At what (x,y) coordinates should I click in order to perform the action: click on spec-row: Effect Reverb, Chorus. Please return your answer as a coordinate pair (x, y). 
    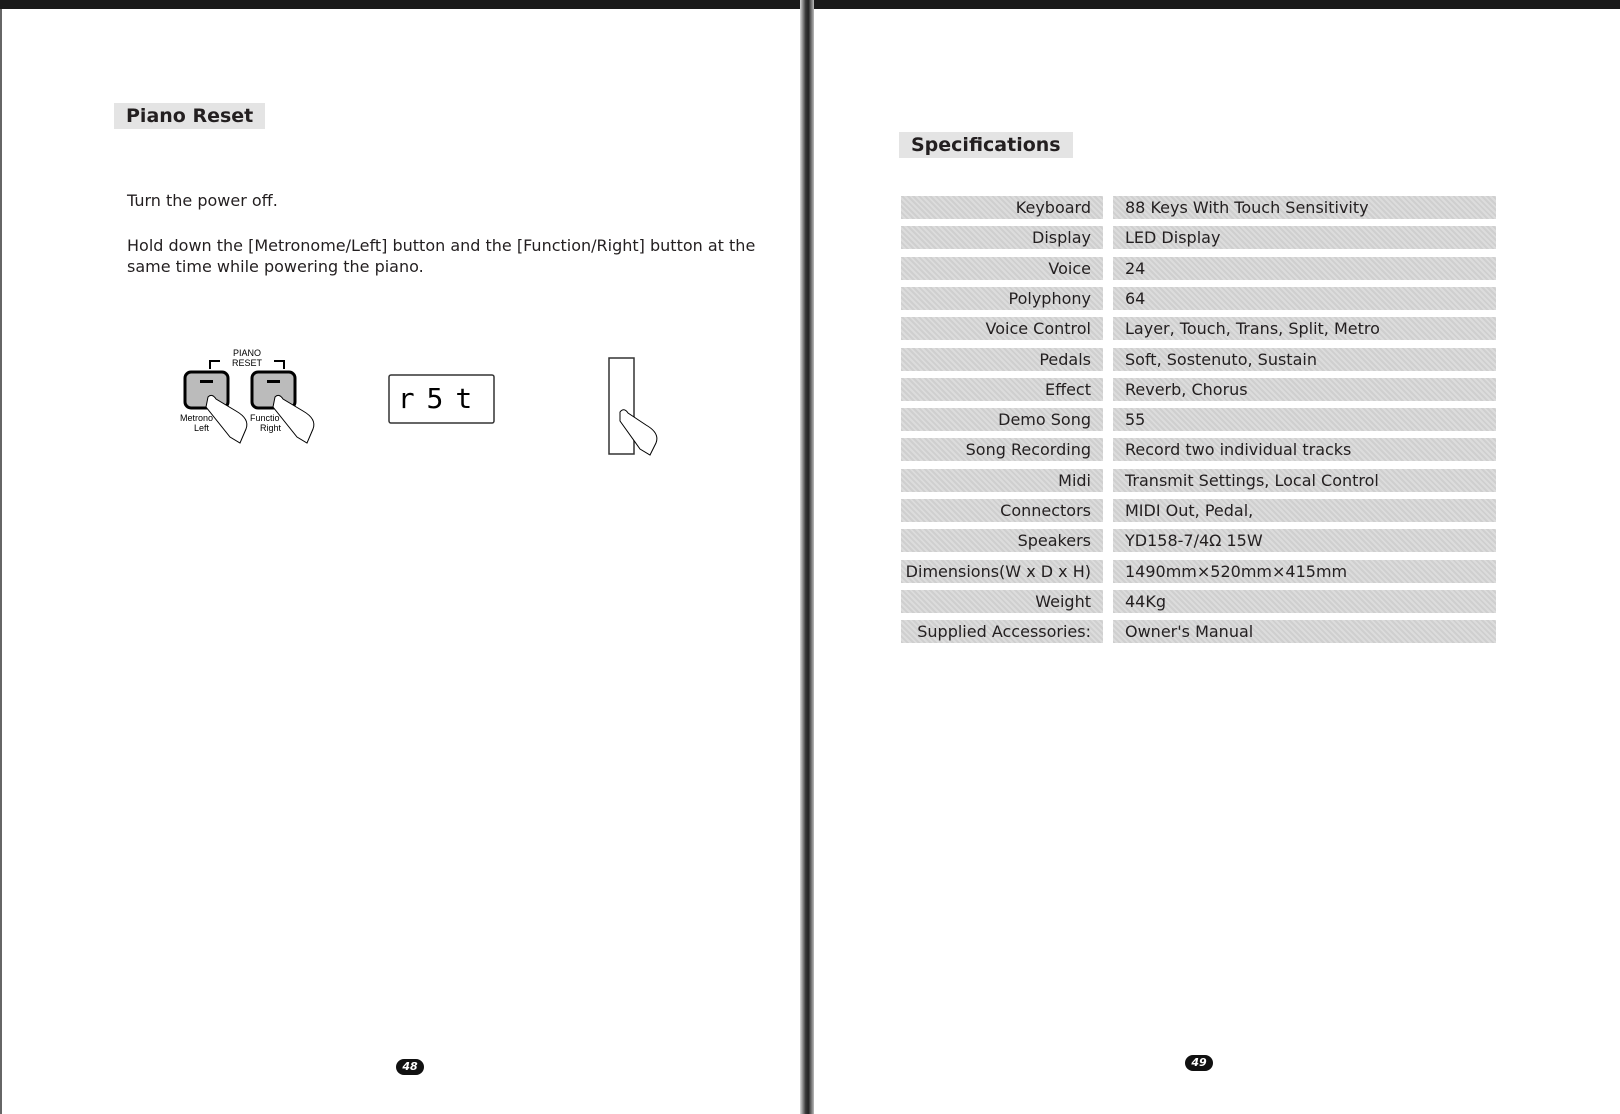
    Looking at the image, I should click on (1198, 389).